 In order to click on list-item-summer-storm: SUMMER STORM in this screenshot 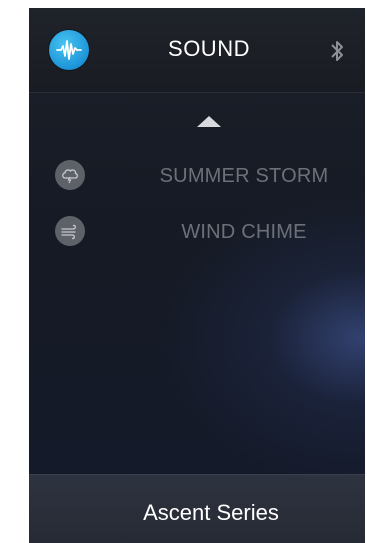, I will do `click(197, 176)`.